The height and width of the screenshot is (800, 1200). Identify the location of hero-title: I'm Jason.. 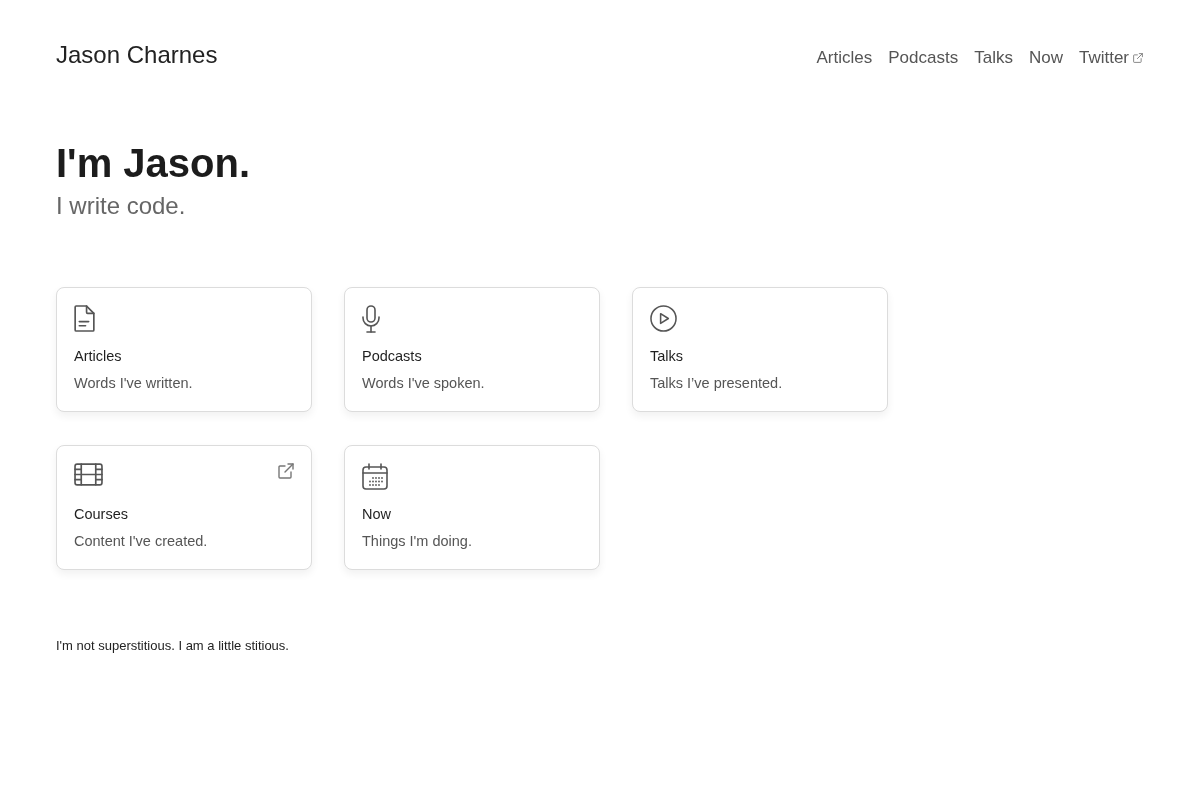
(153, 163).